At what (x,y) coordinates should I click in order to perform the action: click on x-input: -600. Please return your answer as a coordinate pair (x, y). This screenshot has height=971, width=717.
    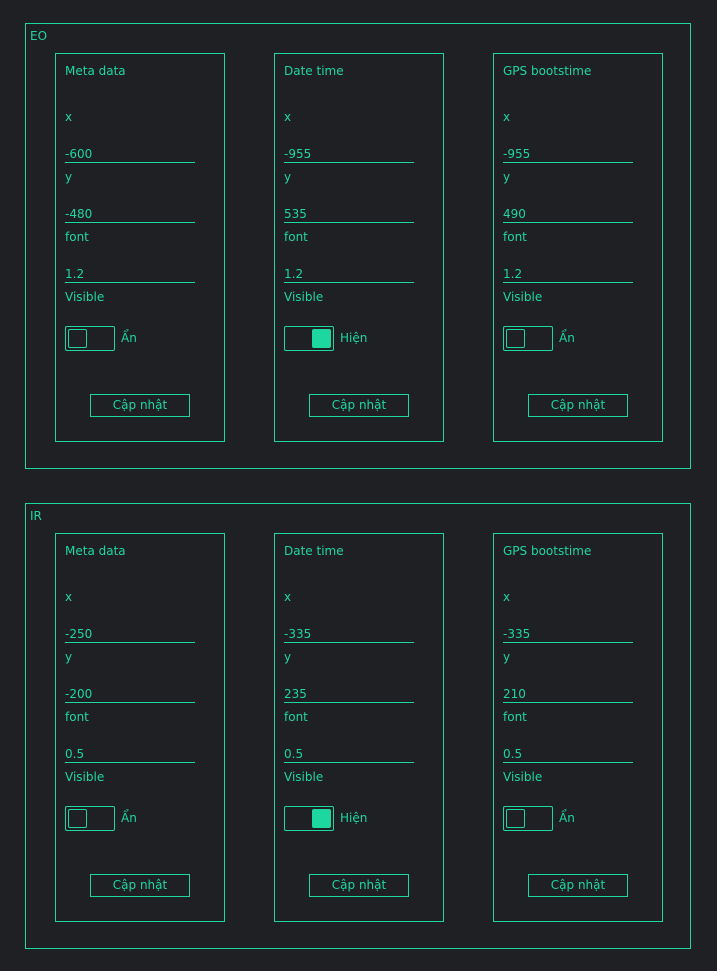
    Looking at the image, I should click on (130, 154).